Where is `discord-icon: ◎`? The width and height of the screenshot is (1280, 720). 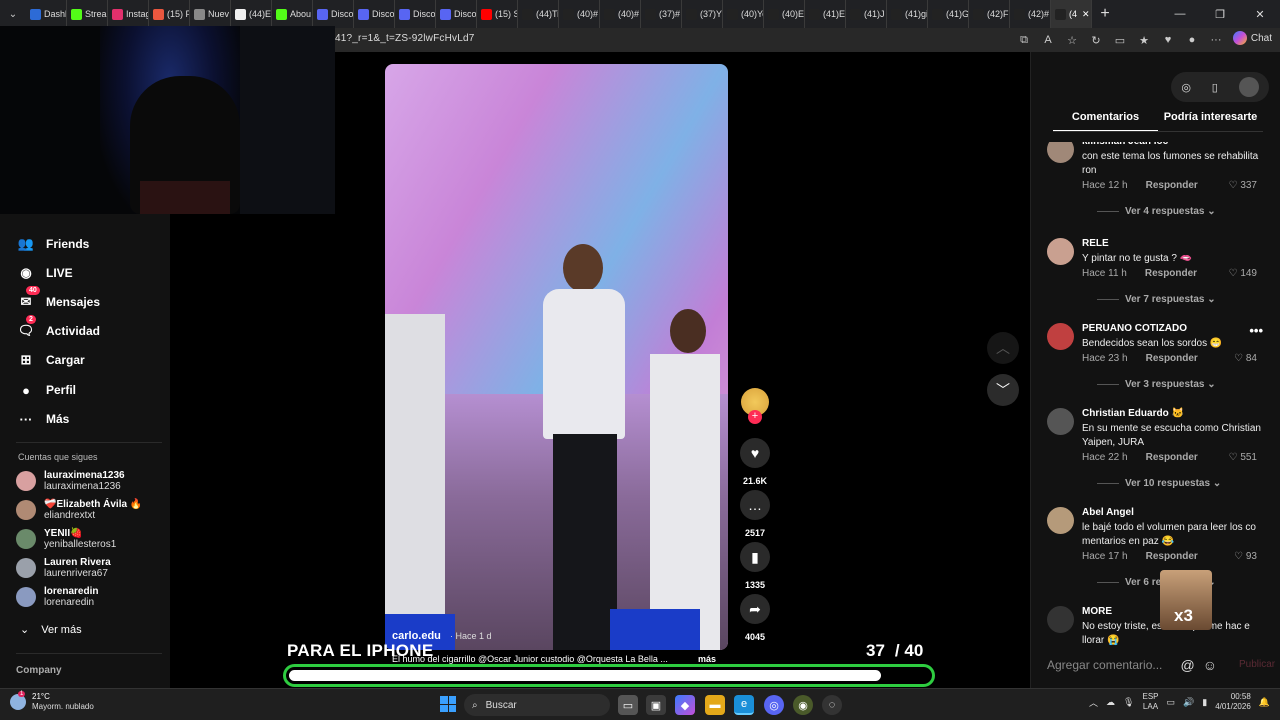 discord-icon: ◎ is located at coordinates (774, 705).